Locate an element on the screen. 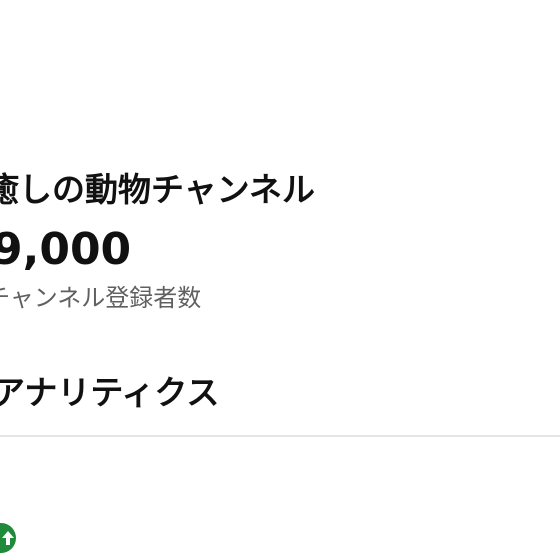 The width and height of the screenshot is (560, 560). arrow-up-icon is located at coordinates (8, 538).